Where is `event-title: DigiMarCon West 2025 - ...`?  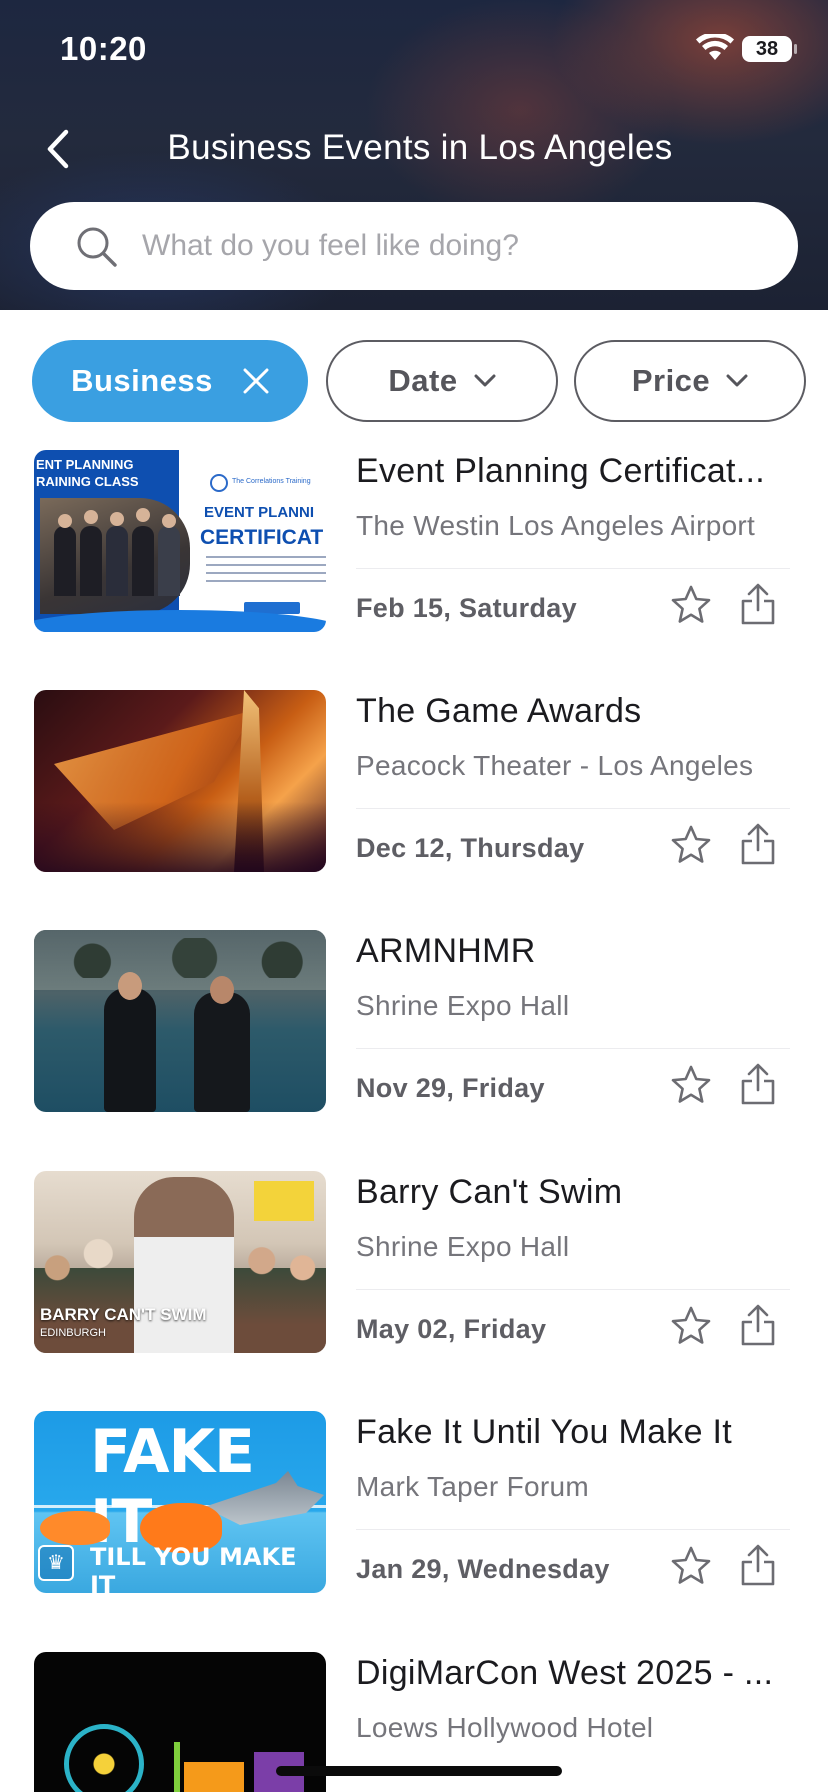
event-title: DigiMarCon West 2025 - ... is located at coordinates (565, 1673).